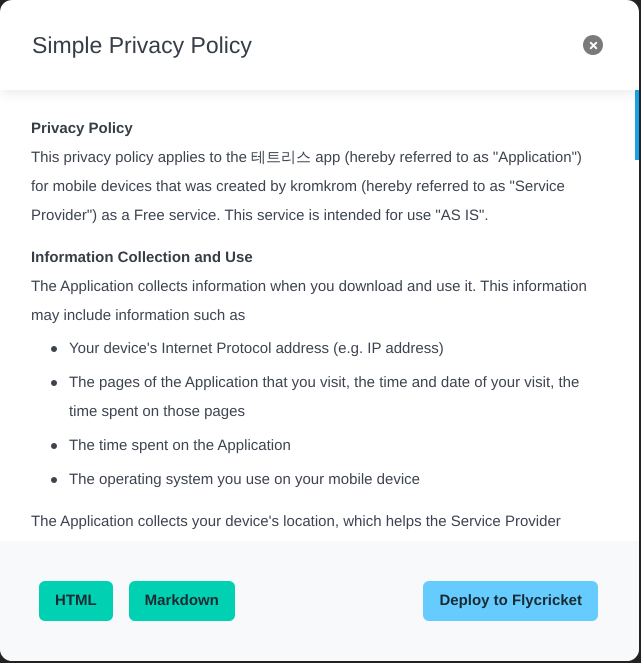 The width and height of the screenshot is (641, 663). What do you see at coordinates (76, 601) in the screenshot?
I see `download-button: HTML` at bounding box center [76, 601].